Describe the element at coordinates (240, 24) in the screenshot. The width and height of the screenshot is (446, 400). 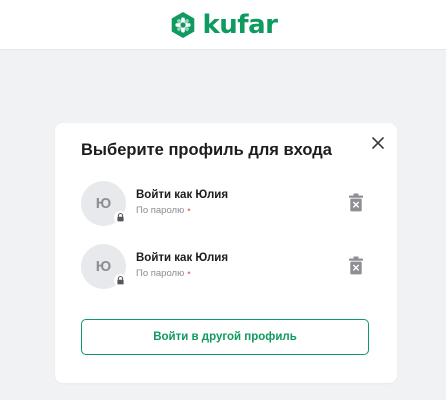
I see `brand-name: kufar` at that location.